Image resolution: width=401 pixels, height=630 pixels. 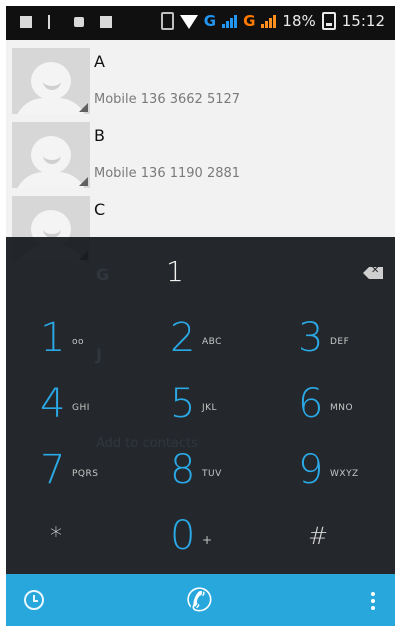 I want to click on overflow-menu-icon, so click(x=373, y=601).